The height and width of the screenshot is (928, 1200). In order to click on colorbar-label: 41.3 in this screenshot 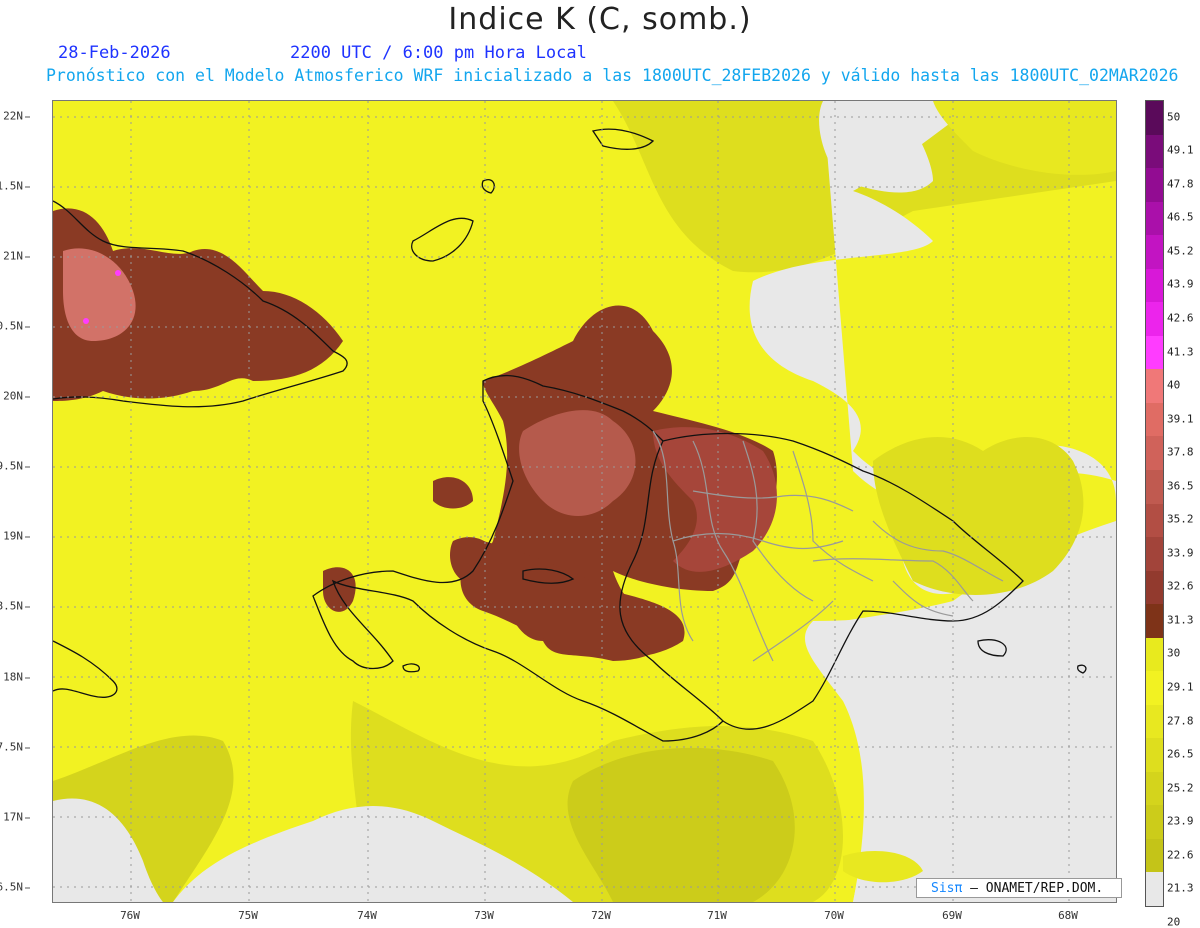, I will do `click(1180, 352)`.